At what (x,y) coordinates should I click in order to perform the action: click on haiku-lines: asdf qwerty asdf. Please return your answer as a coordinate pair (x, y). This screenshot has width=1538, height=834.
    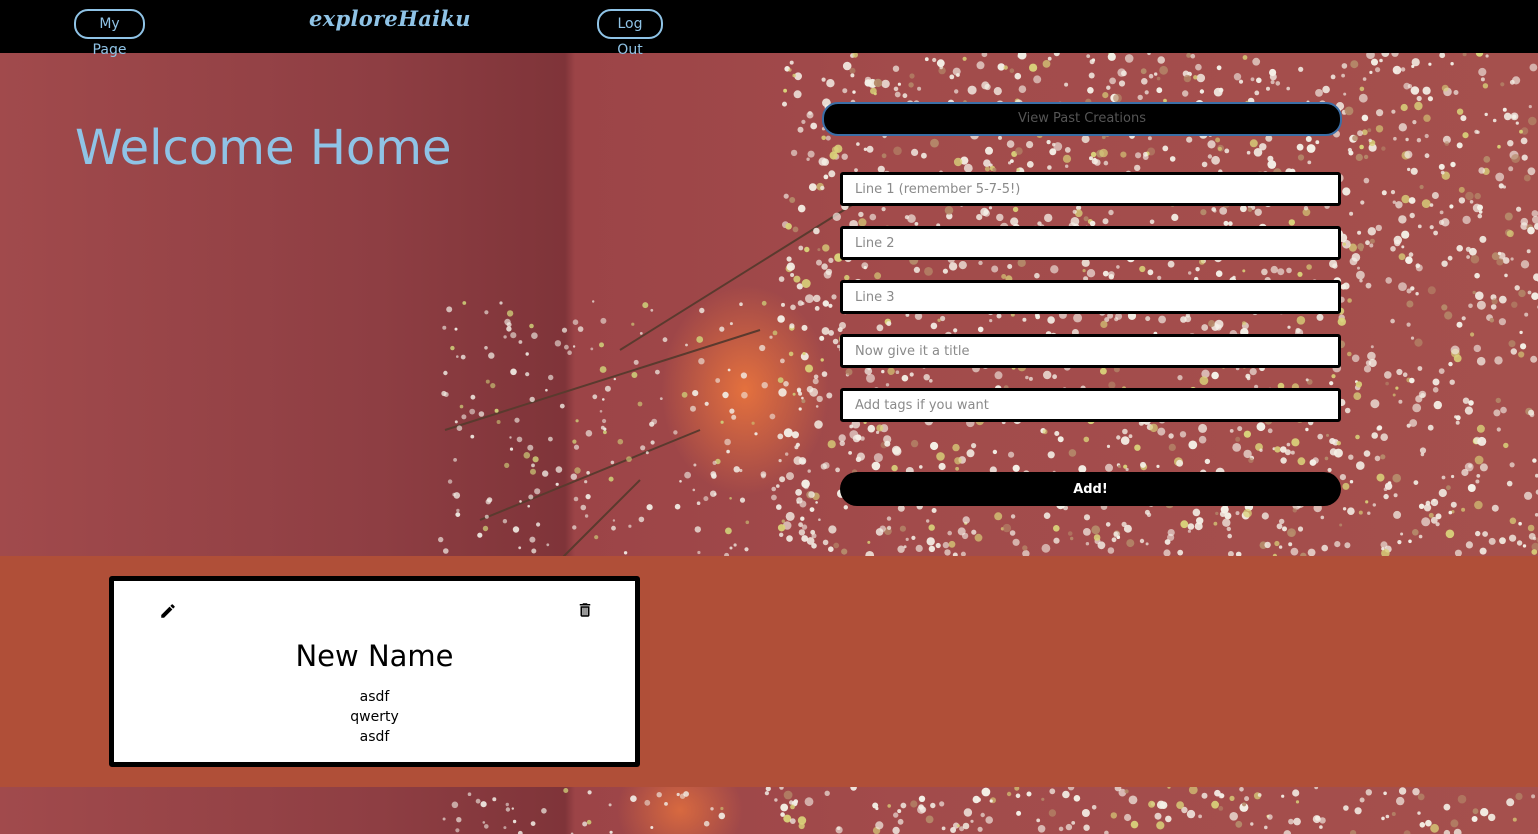
    Looking at the image, I should click on (374, 717).